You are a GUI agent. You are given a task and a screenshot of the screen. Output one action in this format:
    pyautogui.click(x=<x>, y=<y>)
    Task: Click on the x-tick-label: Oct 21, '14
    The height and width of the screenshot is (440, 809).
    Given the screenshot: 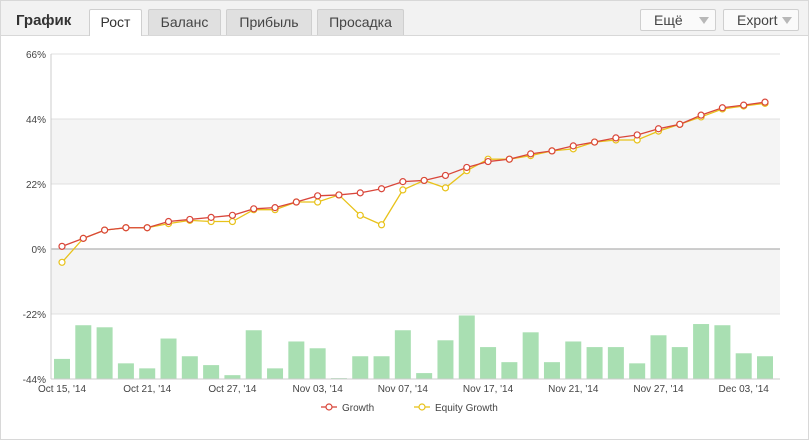 What is the action you would take?
    pyautogui.click(x=147, y=389)
    